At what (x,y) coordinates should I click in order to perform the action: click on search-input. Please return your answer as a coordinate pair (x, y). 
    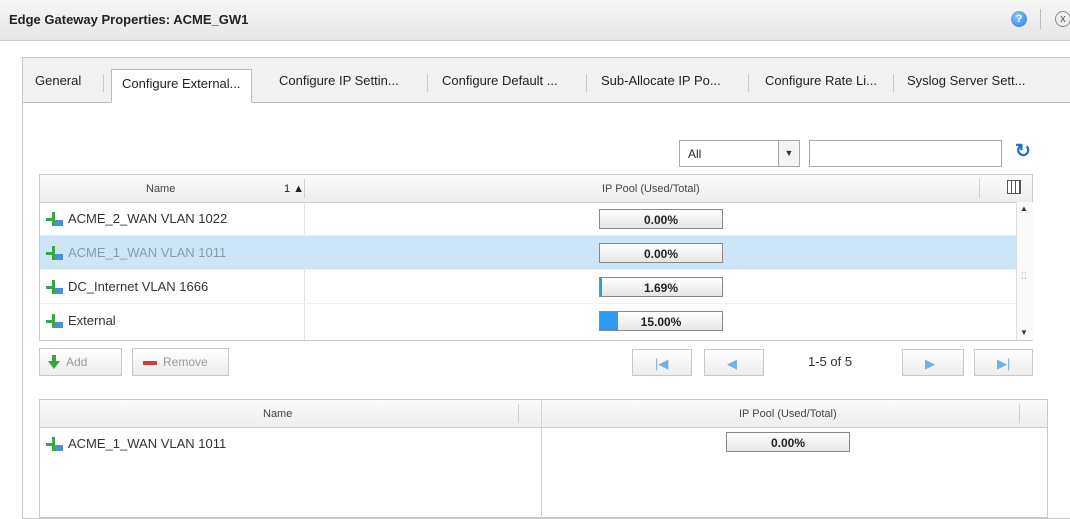
    Looking at the image, I should click on (905, 153).